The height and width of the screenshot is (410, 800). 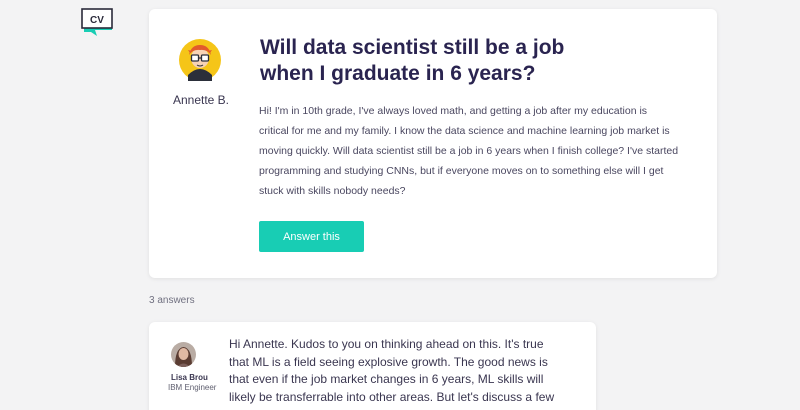 I want to click on question-title-line-2: when I graduate in 6 years?, so click(x=398, y=73).